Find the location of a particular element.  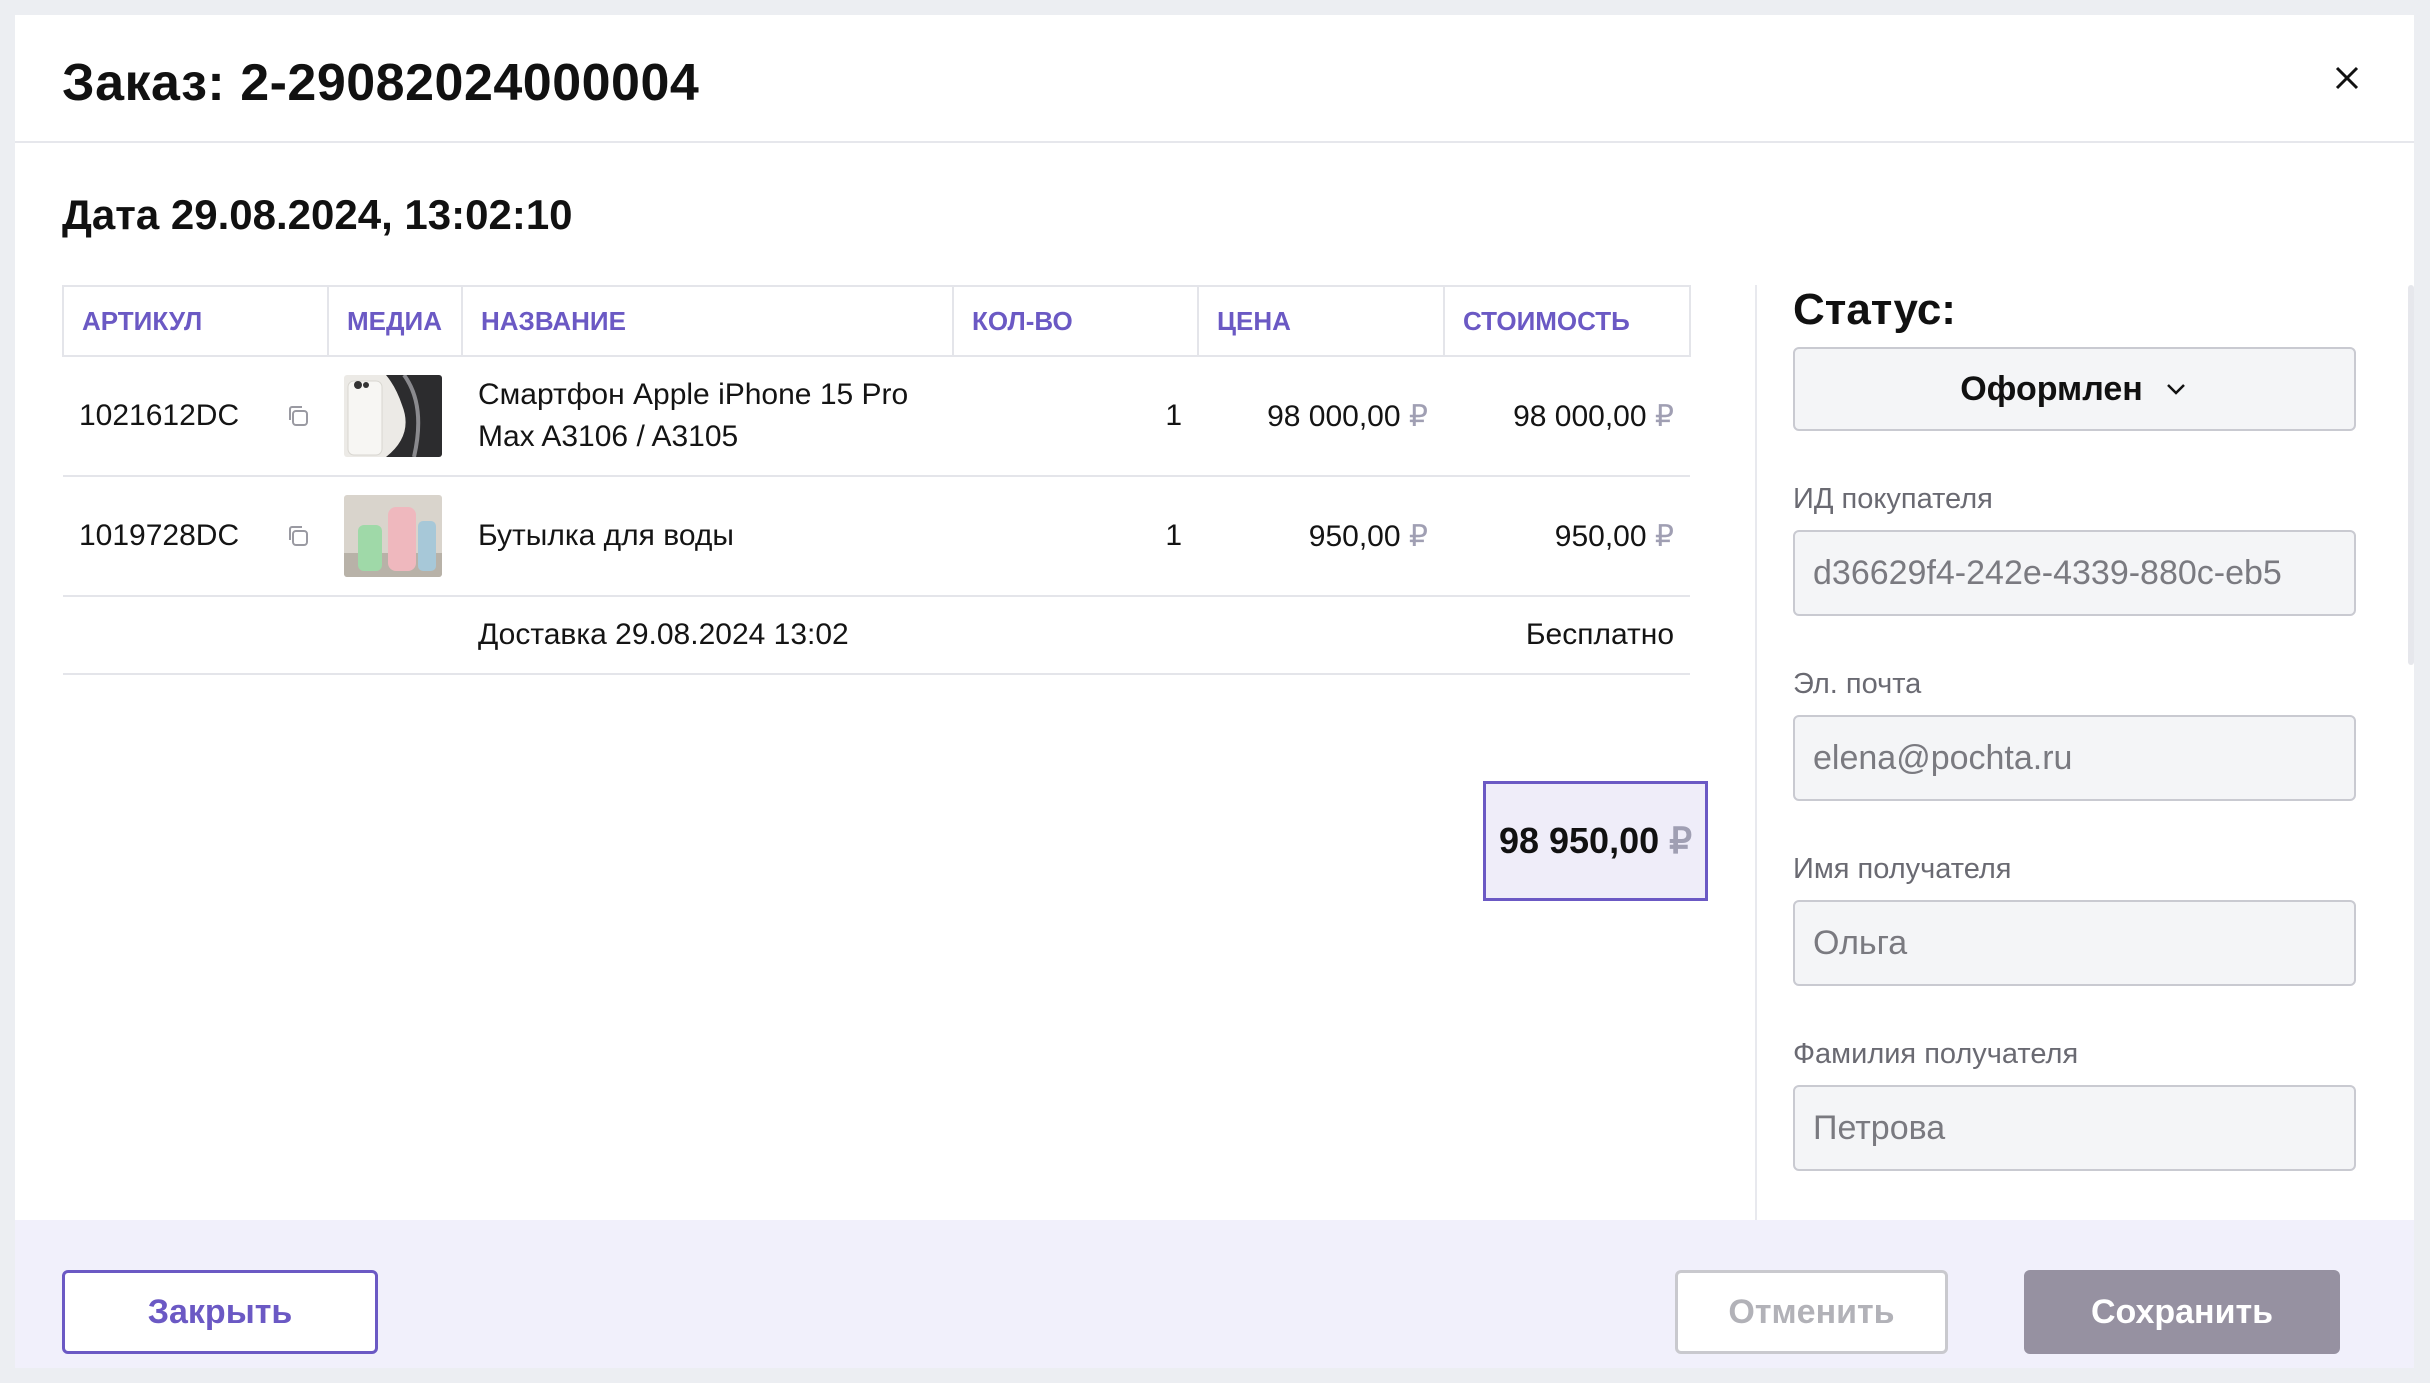

product-name-cell: Бутылка для воды is located at coordinates (707, 536).